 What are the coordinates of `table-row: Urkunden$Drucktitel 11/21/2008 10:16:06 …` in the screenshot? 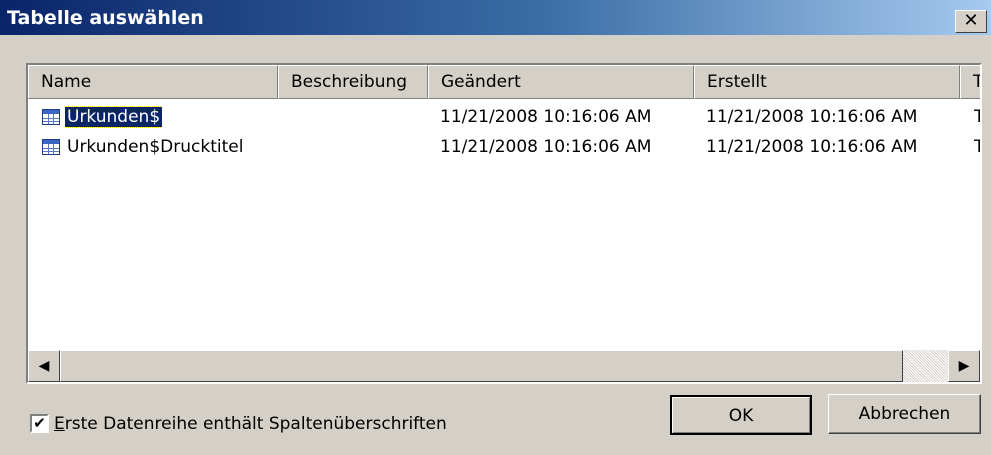 It's located at (504, 147).